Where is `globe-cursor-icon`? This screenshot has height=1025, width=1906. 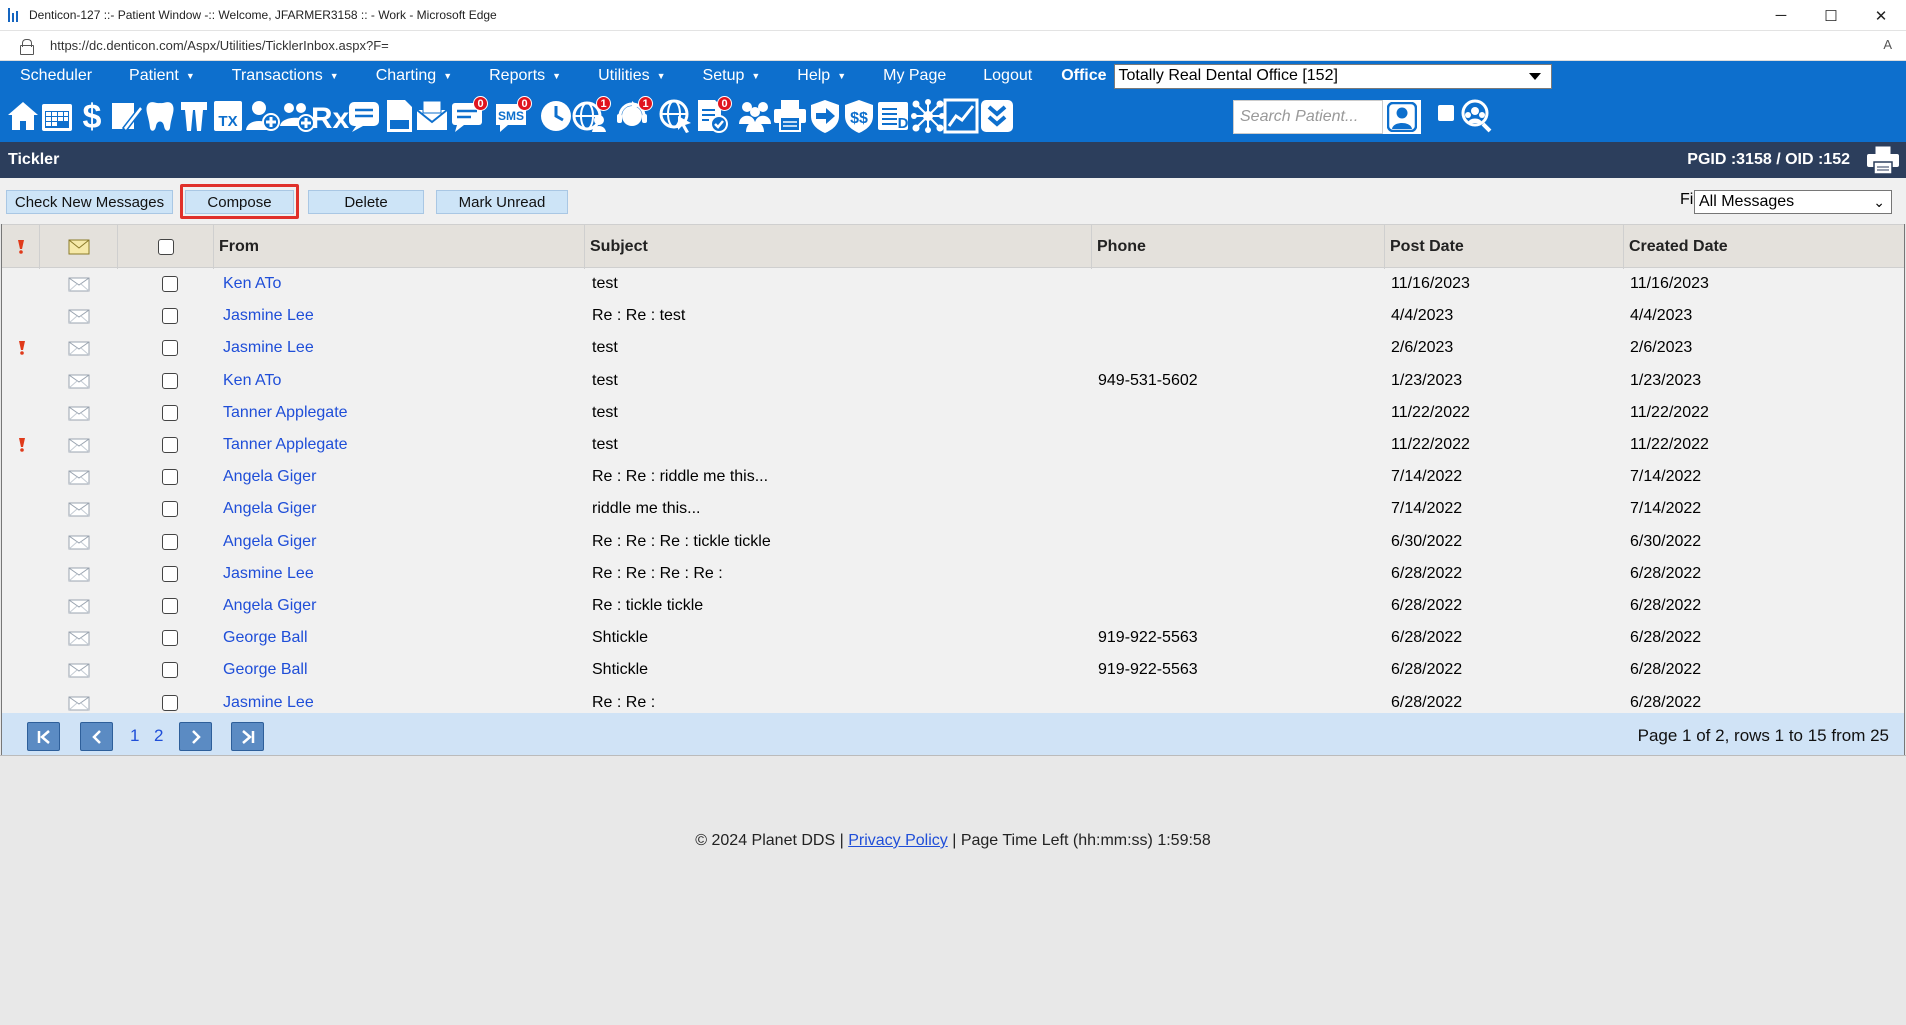 globe-cursor-icon is located at coordinates (676, 116).